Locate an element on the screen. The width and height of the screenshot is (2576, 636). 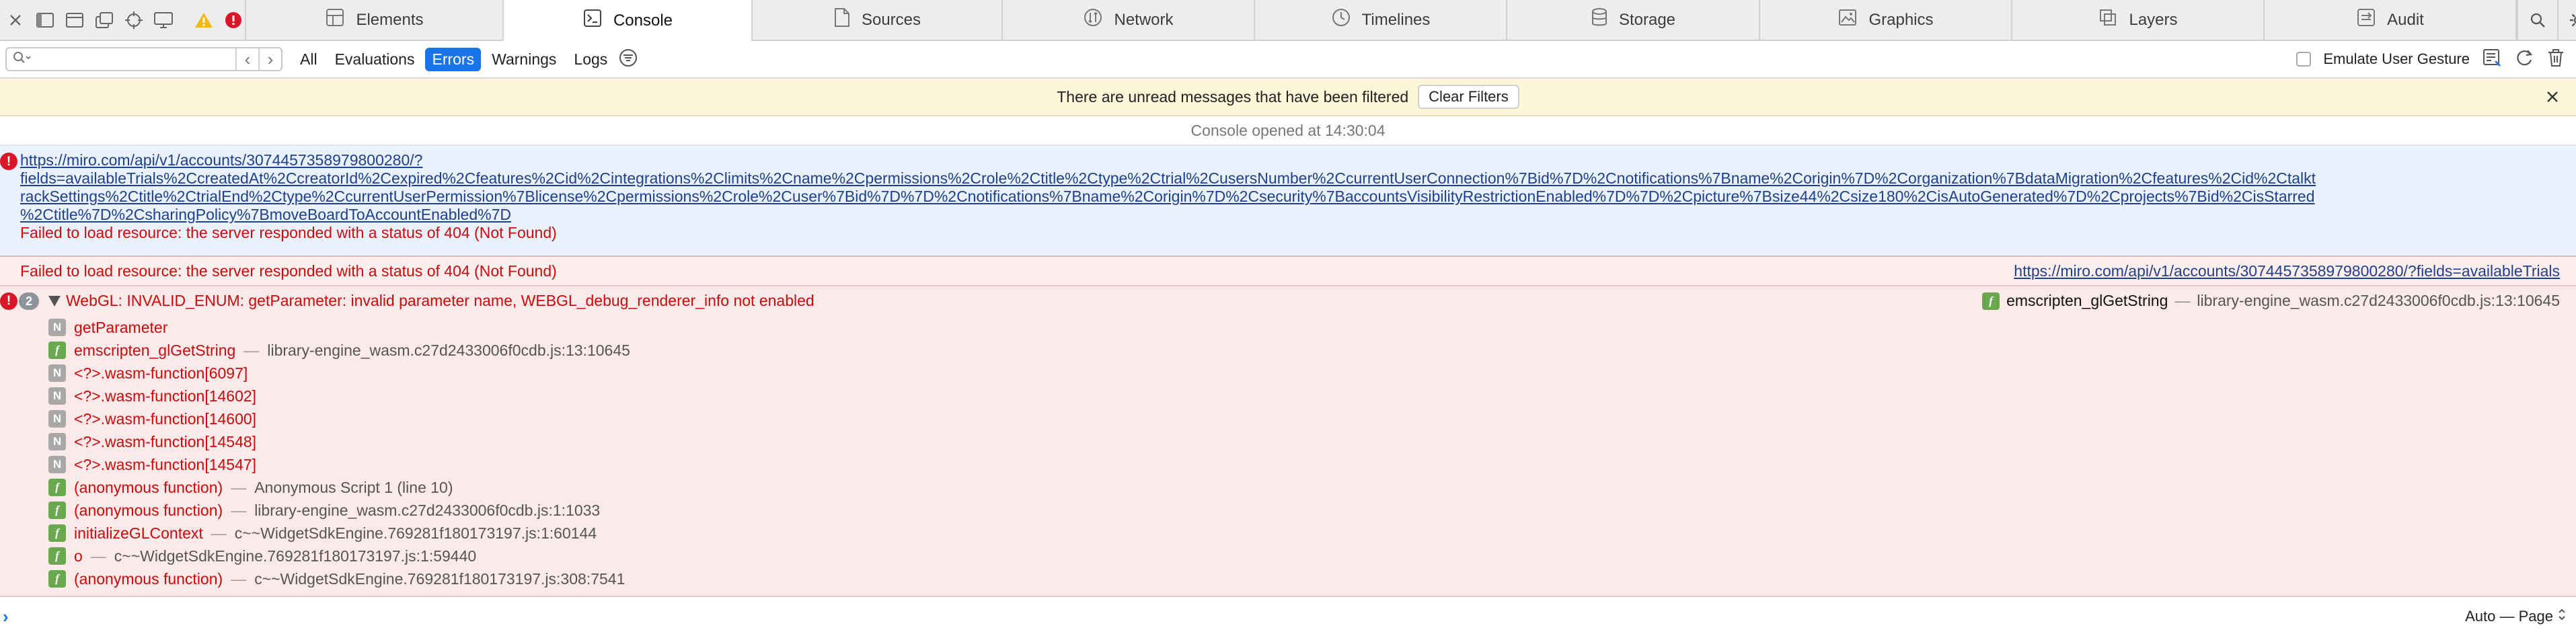
tab-label: Network is located at coordinates (1144, 19).